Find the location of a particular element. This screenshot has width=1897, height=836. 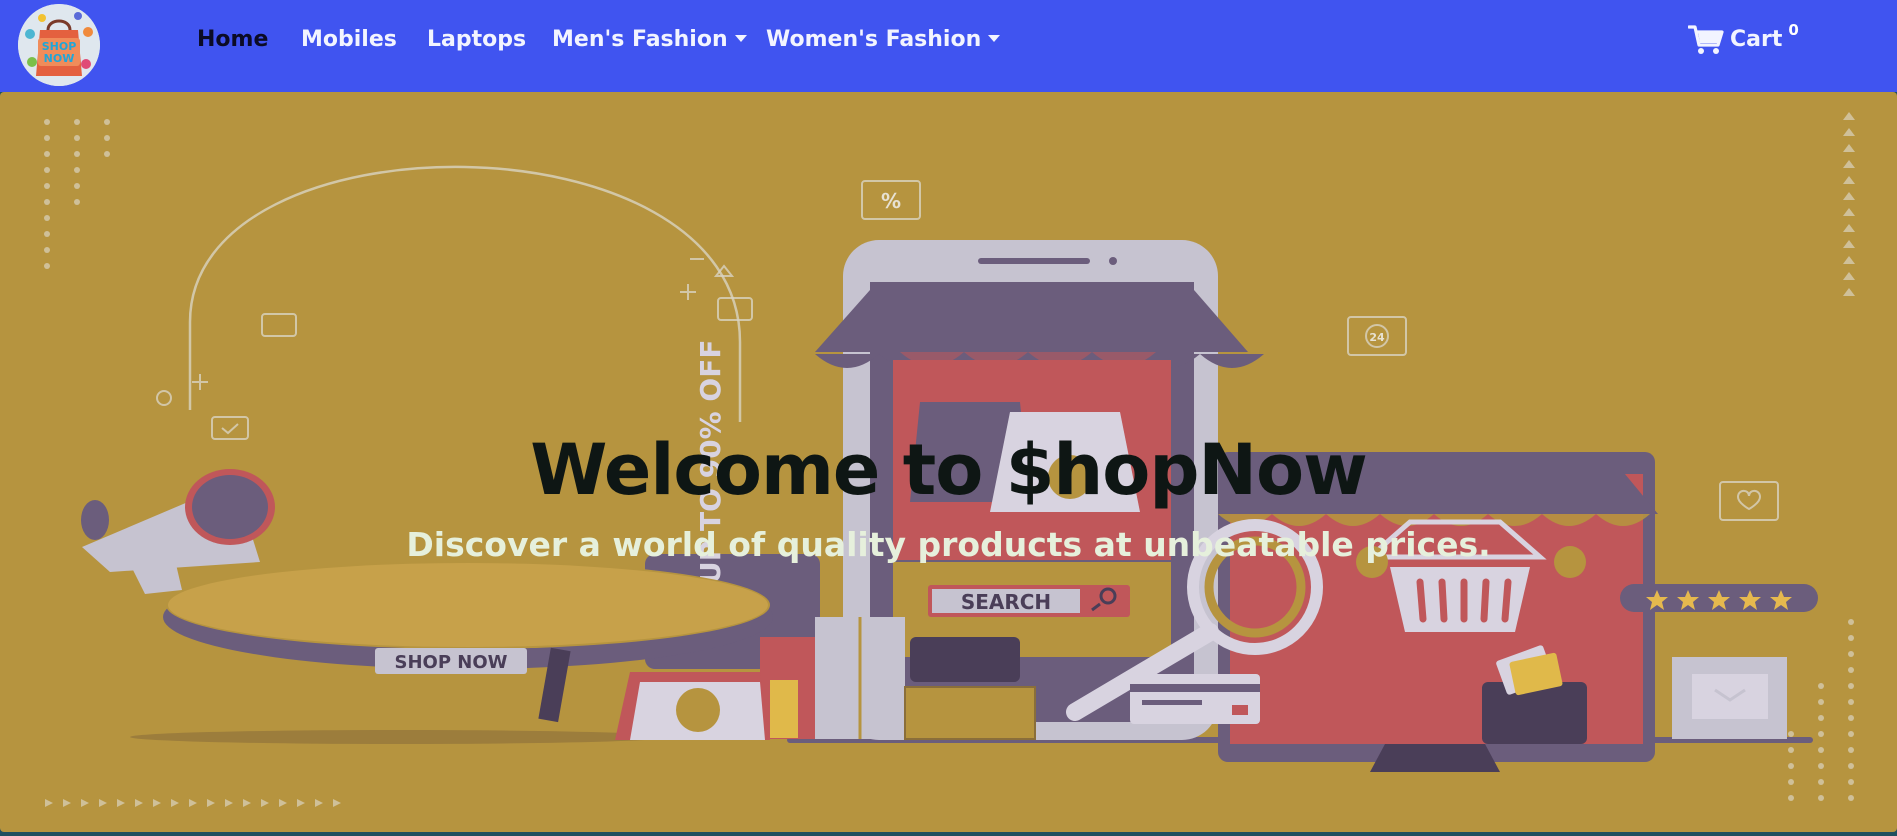

nav-mens-fashion-dropdown: Men's Fashion is located at coordinates (649, 39).